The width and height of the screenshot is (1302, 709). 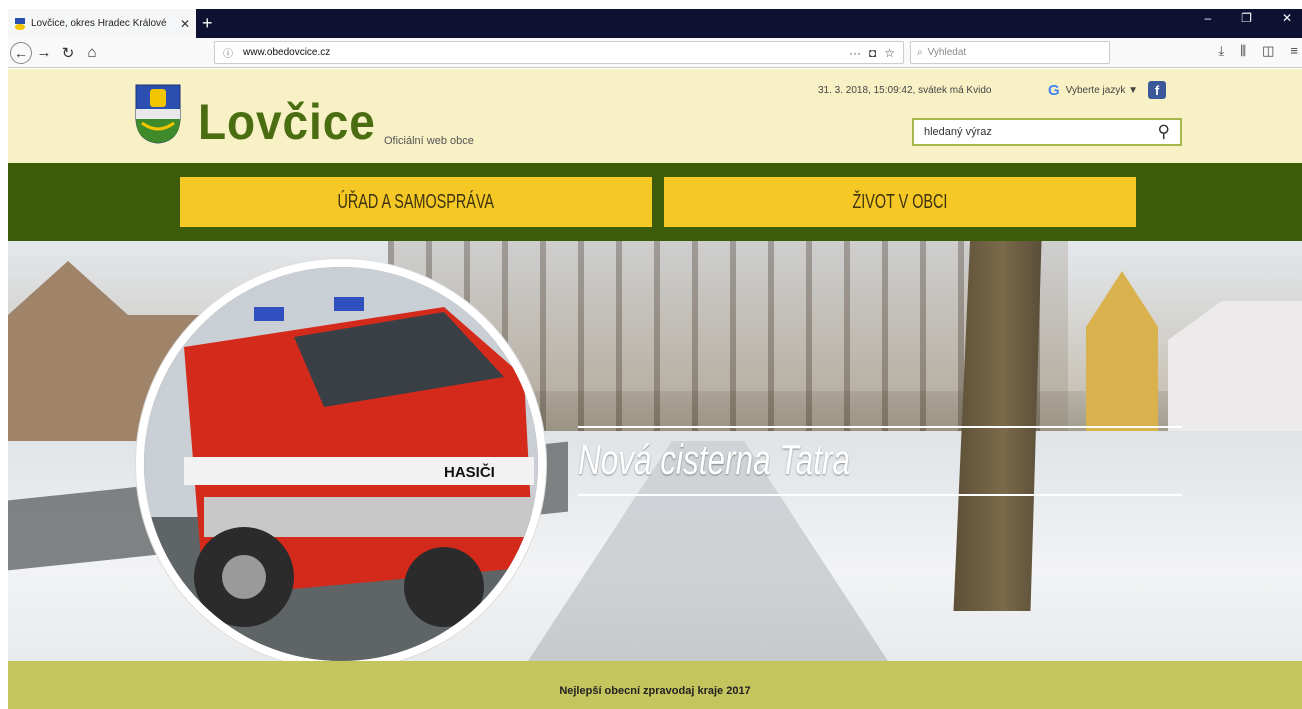 I want to click on forward-button: →, so click(x=44, y=53).